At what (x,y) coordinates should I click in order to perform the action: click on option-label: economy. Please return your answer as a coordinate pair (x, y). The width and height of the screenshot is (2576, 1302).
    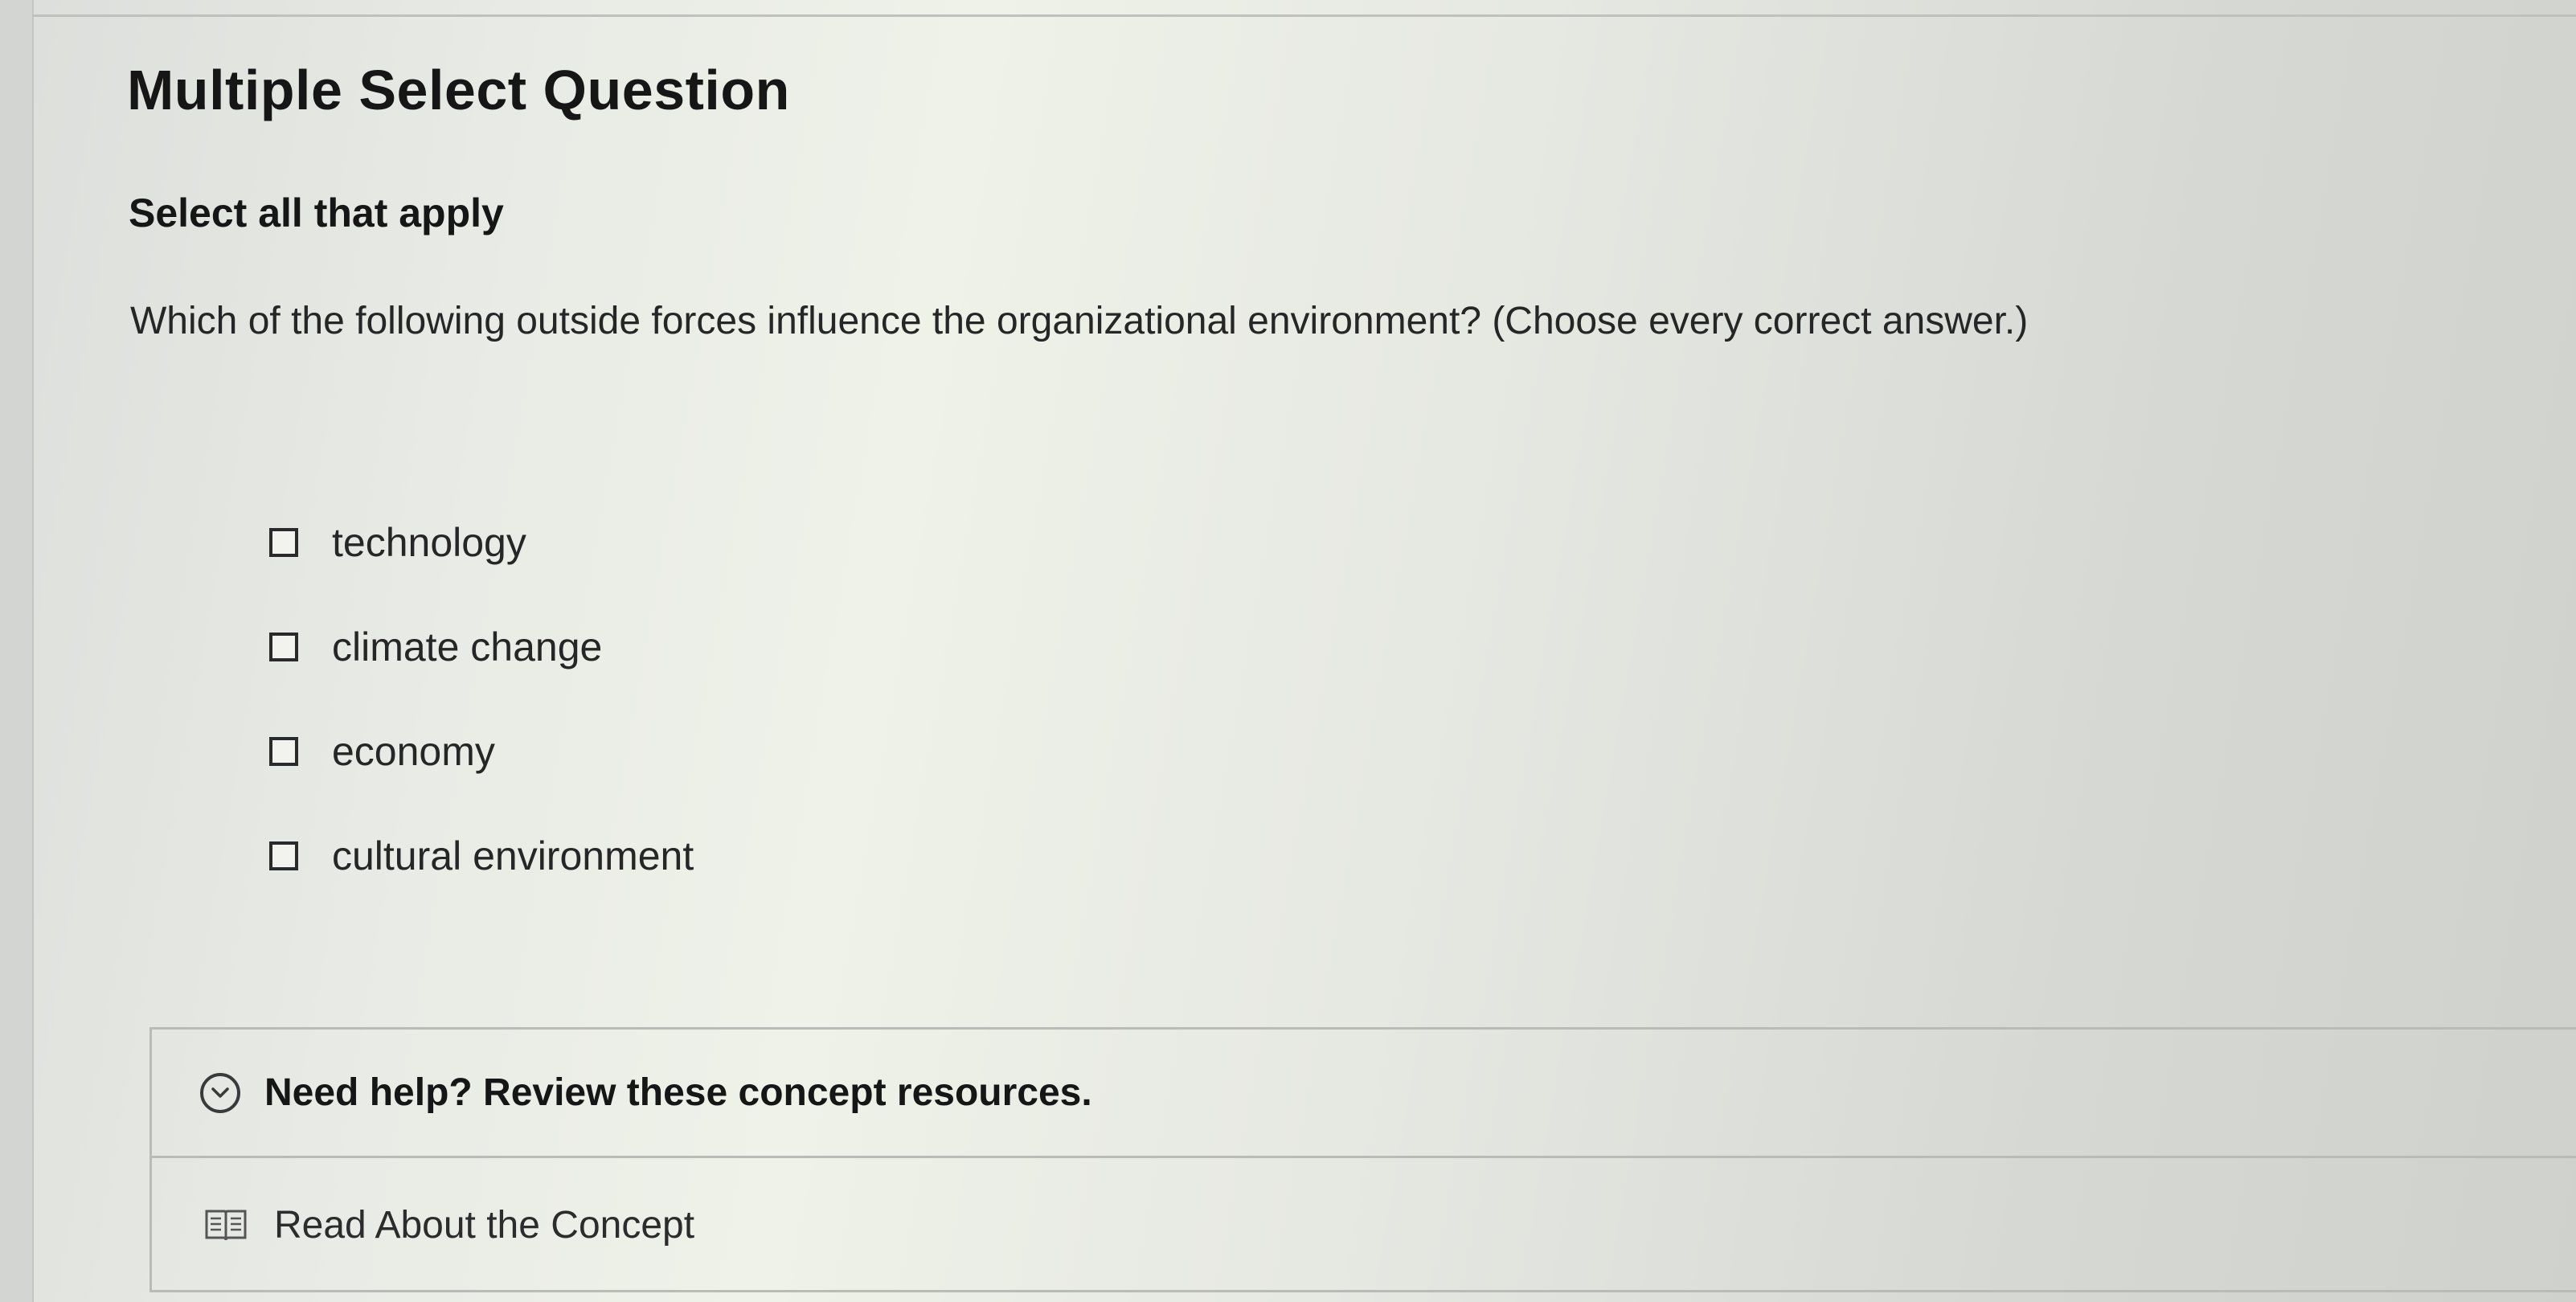
    Looking at the image, I should click on (413, 751).